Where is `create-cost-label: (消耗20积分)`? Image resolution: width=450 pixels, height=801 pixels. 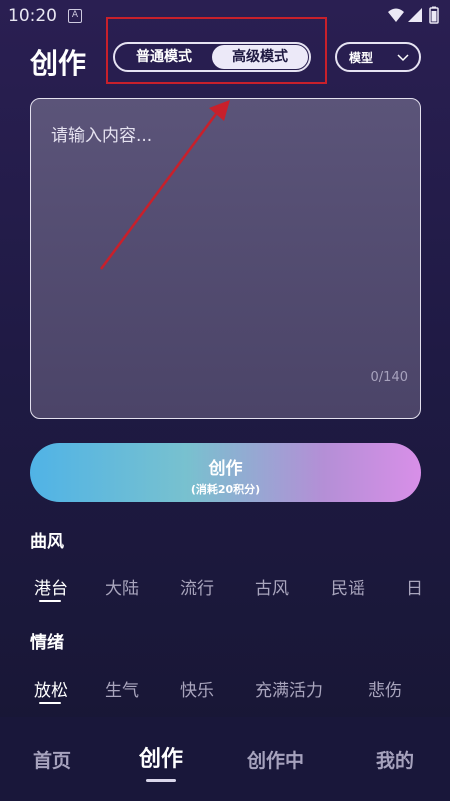
create-cost-label: (消耗20积分) is located at coordinates (225, 489).